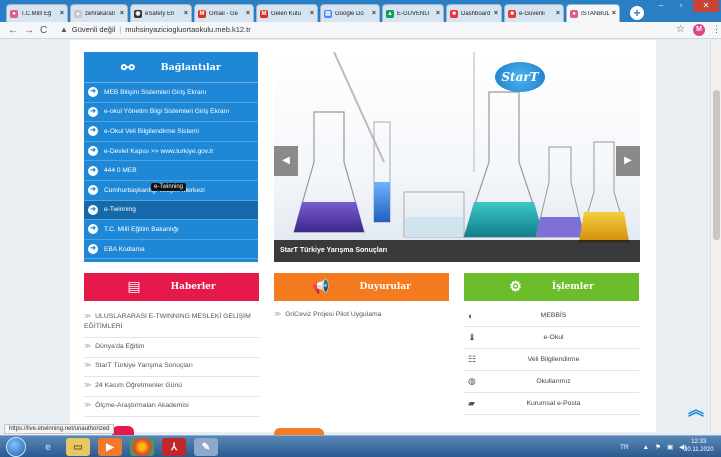 The height and width of the screenshot is (457, 721). I want to click on operation-item-schools: ◍ Okullarımız, so click(551, 382).